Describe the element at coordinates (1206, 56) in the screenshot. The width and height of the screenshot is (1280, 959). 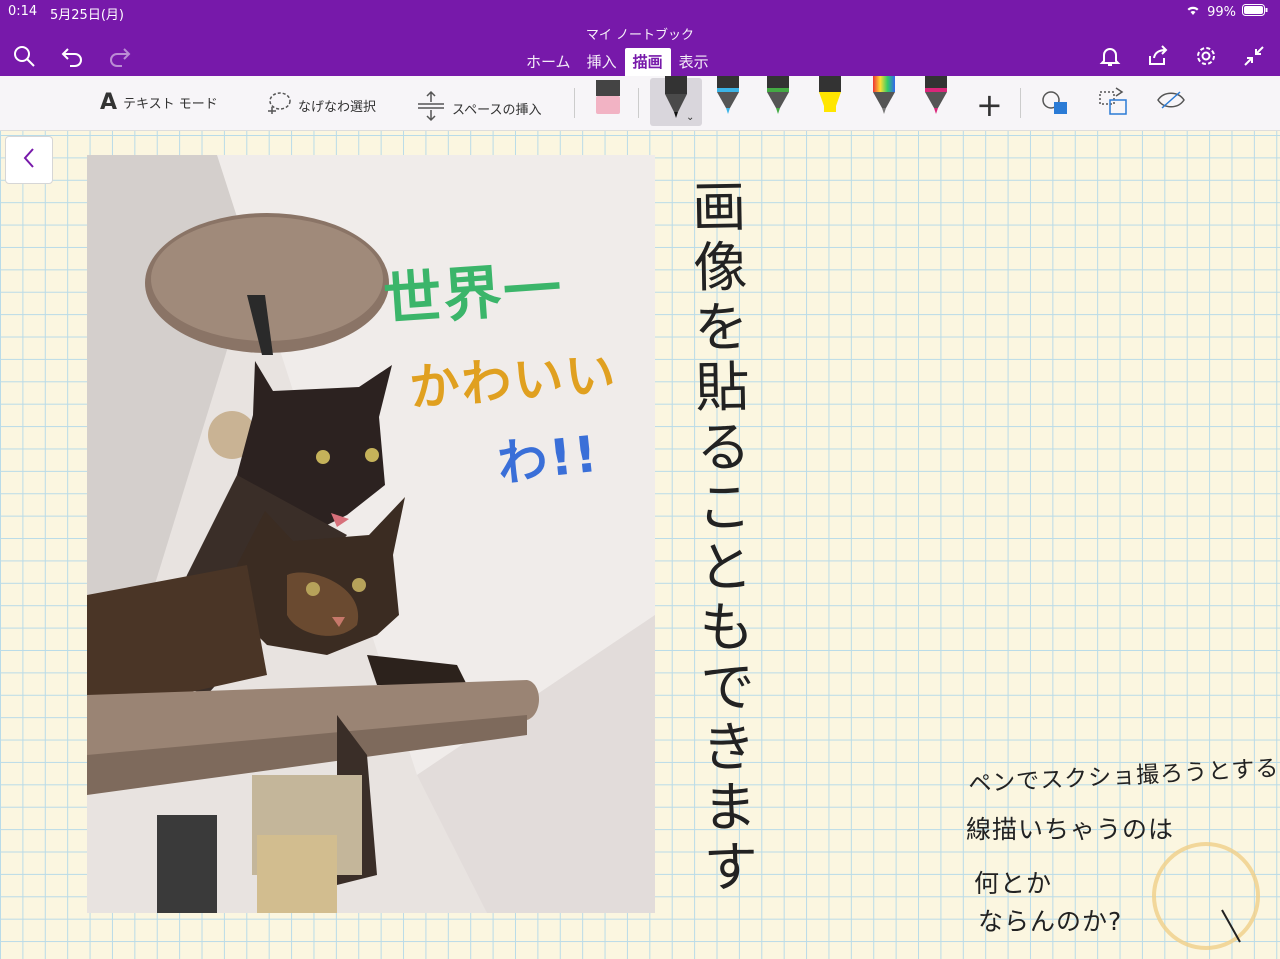
I see `gear-icon` at that location.